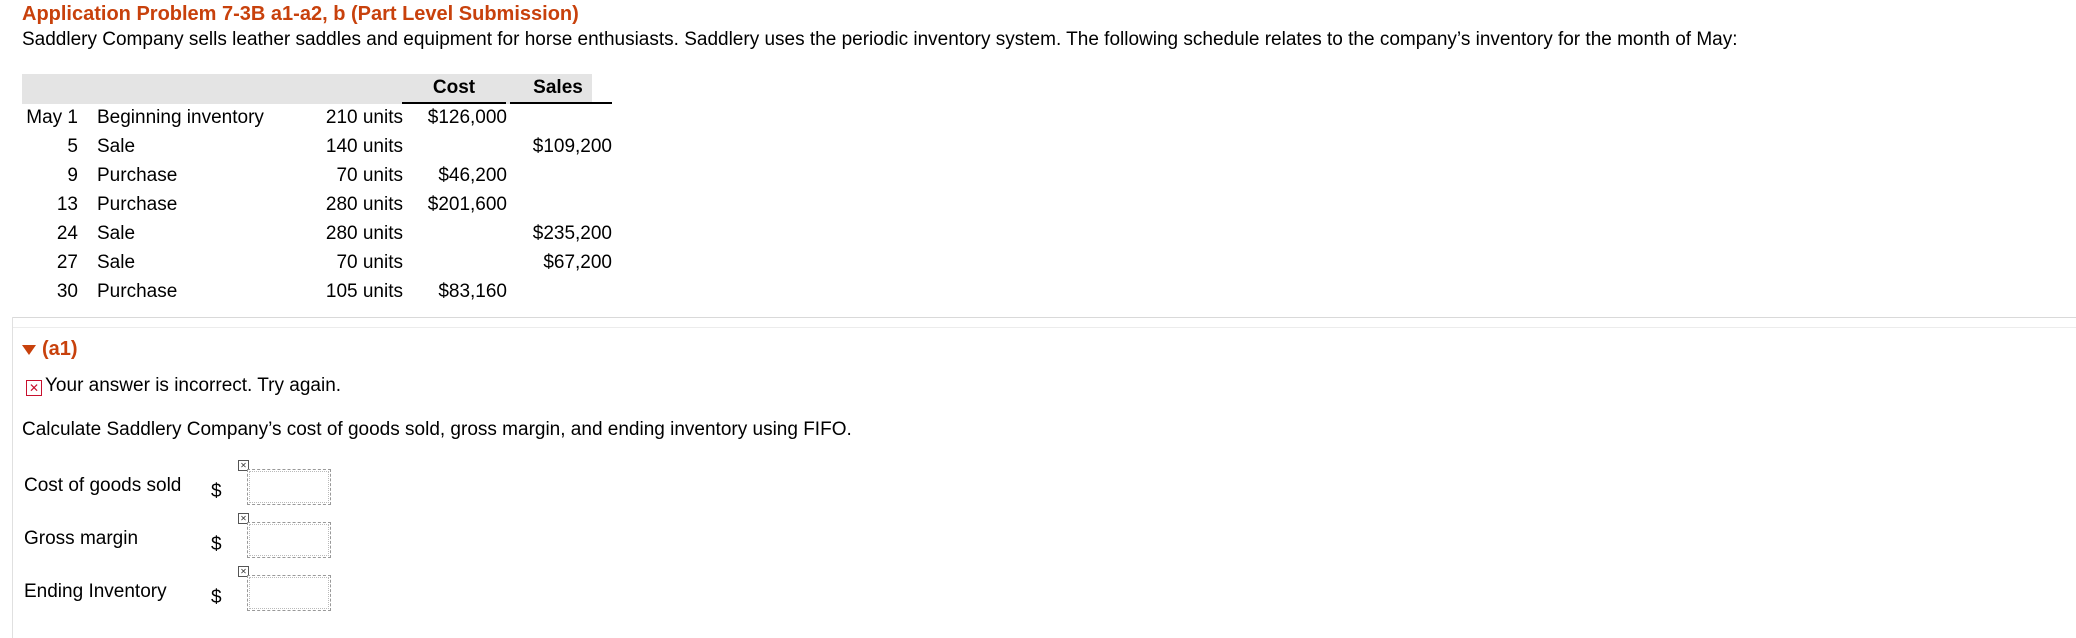 The width and height of the screenshot is (2076, 638). What do you see at coordinates (1044, 317) in the screenshot?
I see `section-divider` at bounding box center [1044, 317].